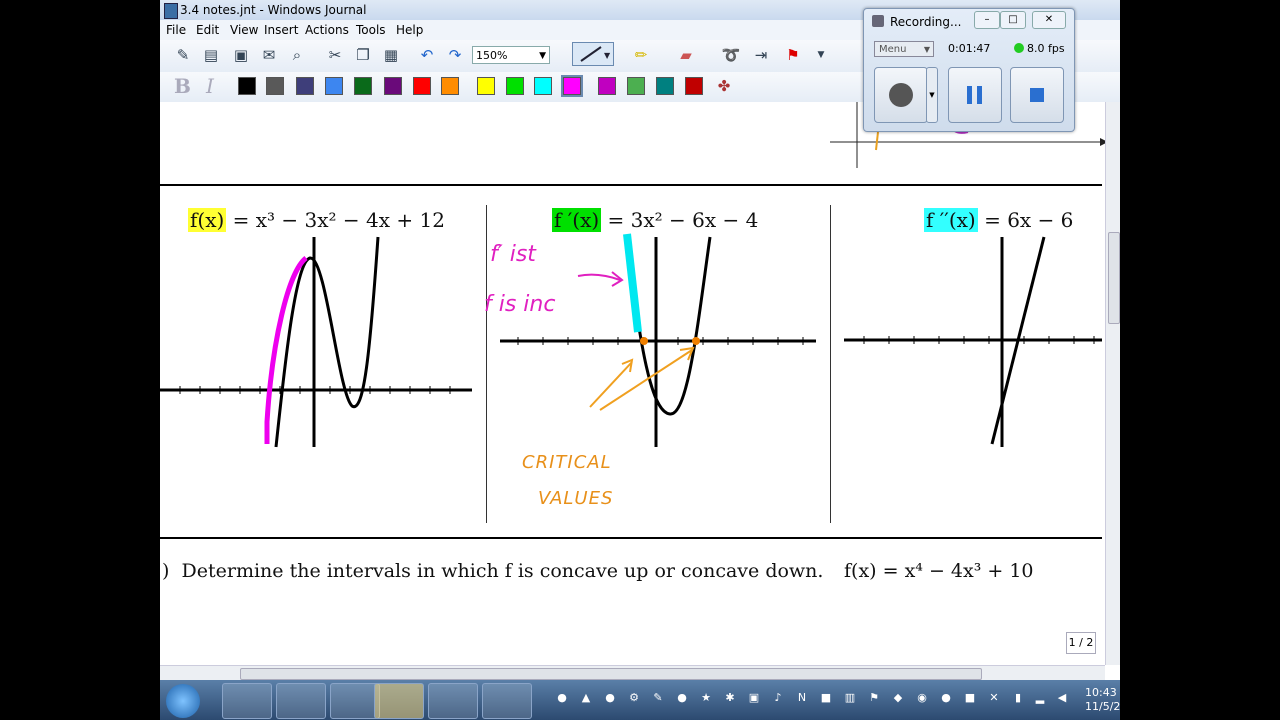 This screenshot has height=720, width=1280. What do you see at coordinates (1062, 698) in the screenshot?
I see `volume-icon: ◀` at bounding box center [1062, 698].